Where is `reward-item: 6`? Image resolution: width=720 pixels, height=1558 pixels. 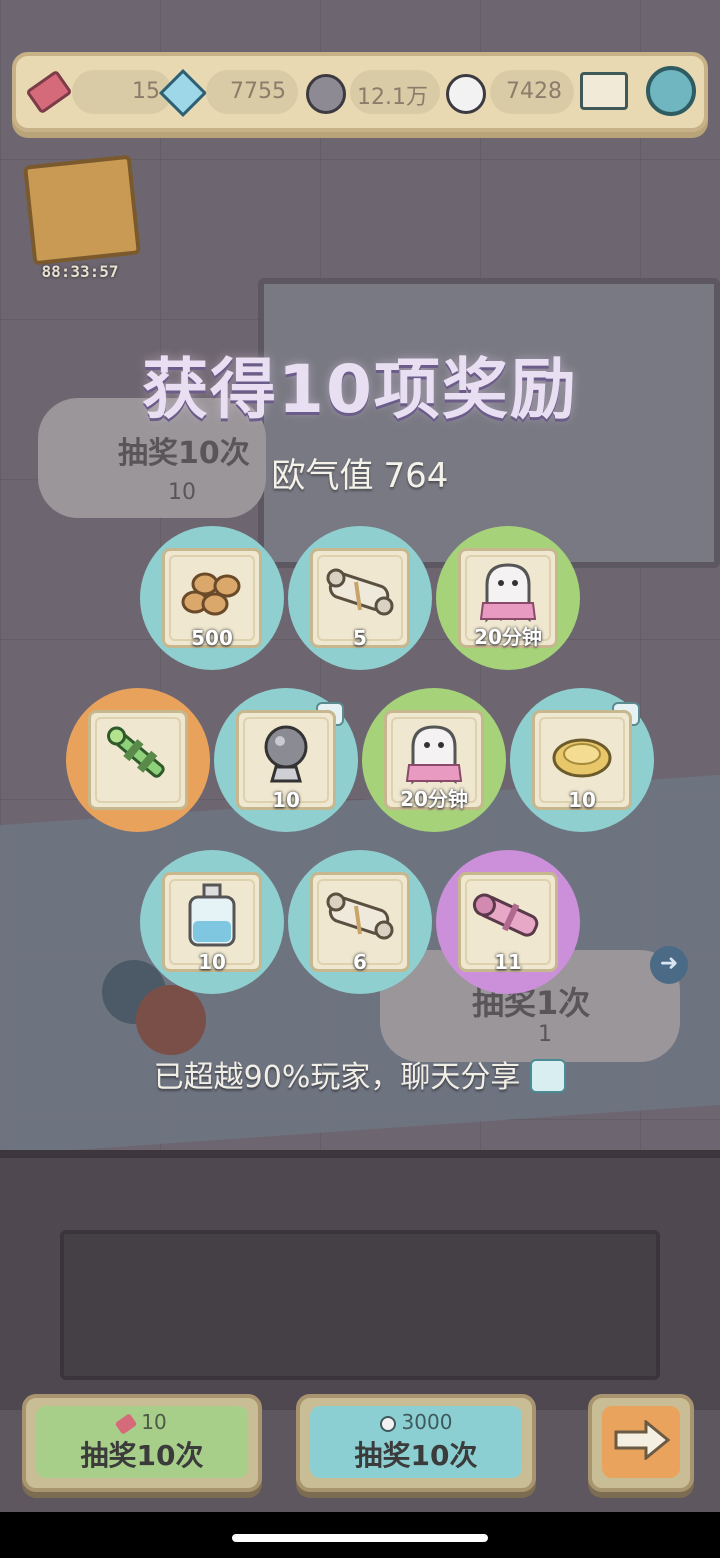
reward-item: 6 is located at coordinates (360, 922).